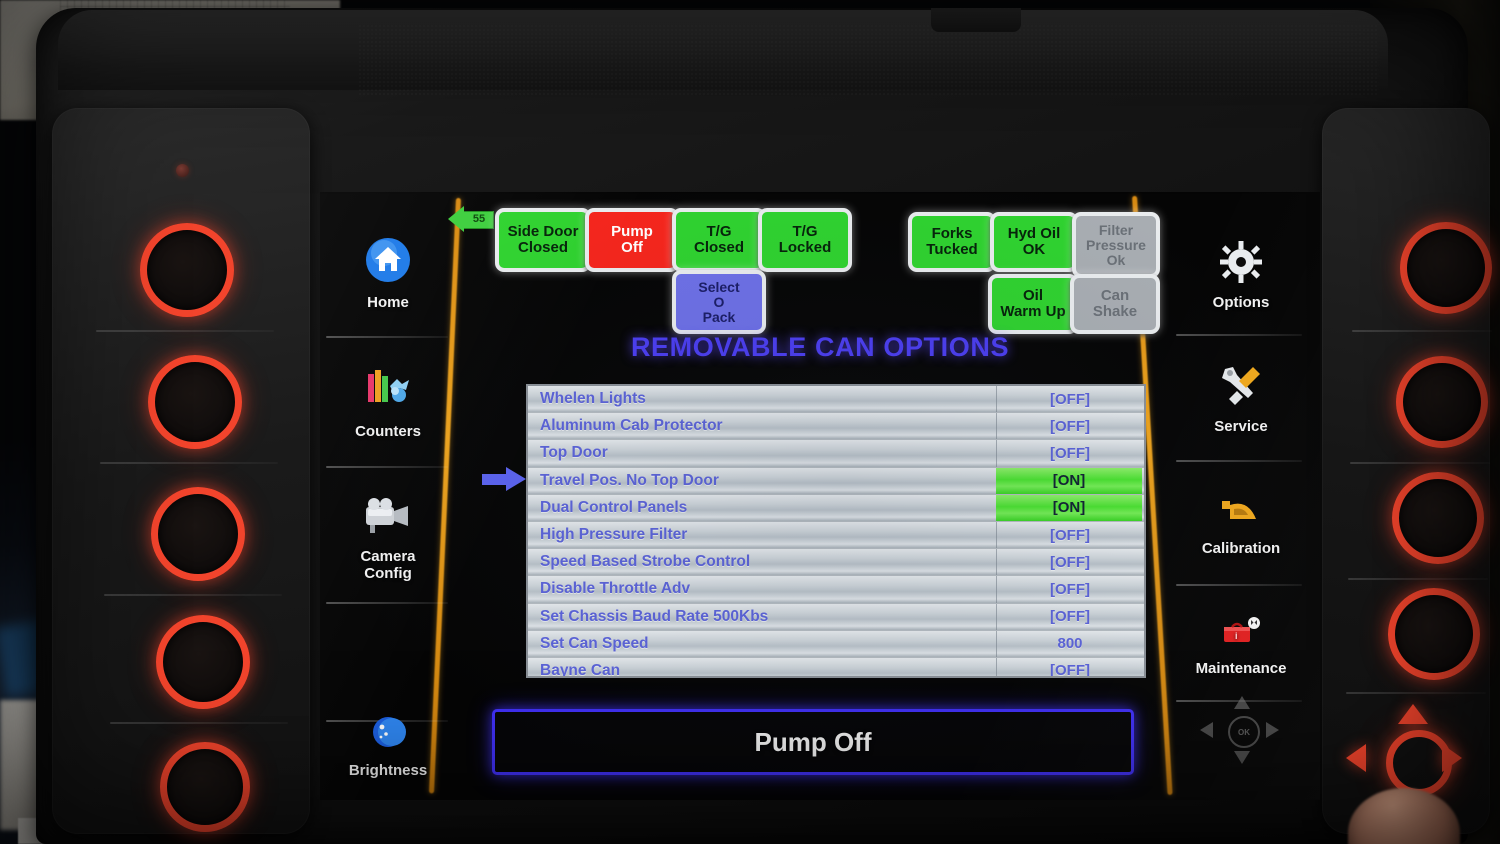  I want to click on menu-item-camera-config: Camera Config, so click(388, 538).